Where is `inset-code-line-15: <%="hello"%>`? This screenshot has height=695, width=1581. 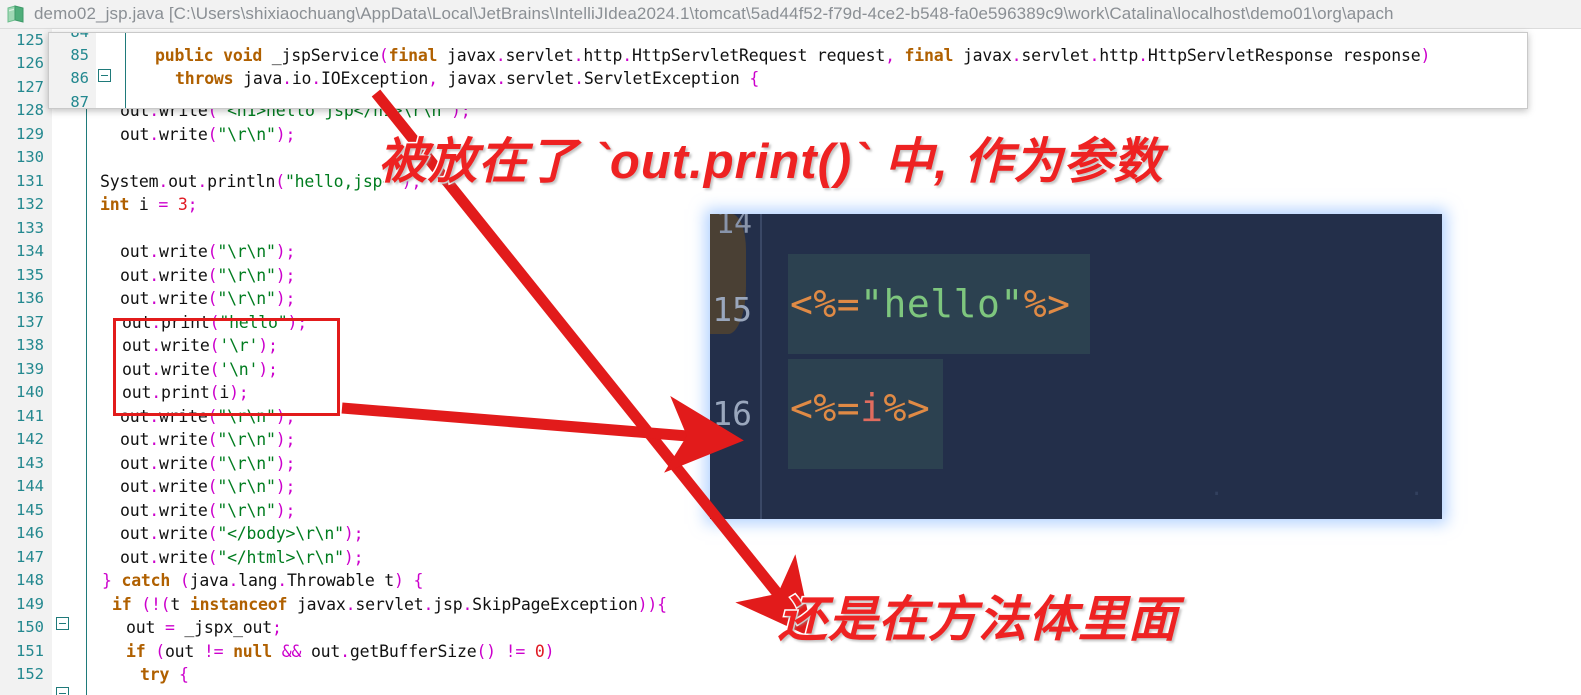
inset-code-line-15: <%="hello"%> is located at coordinates (930, 304).